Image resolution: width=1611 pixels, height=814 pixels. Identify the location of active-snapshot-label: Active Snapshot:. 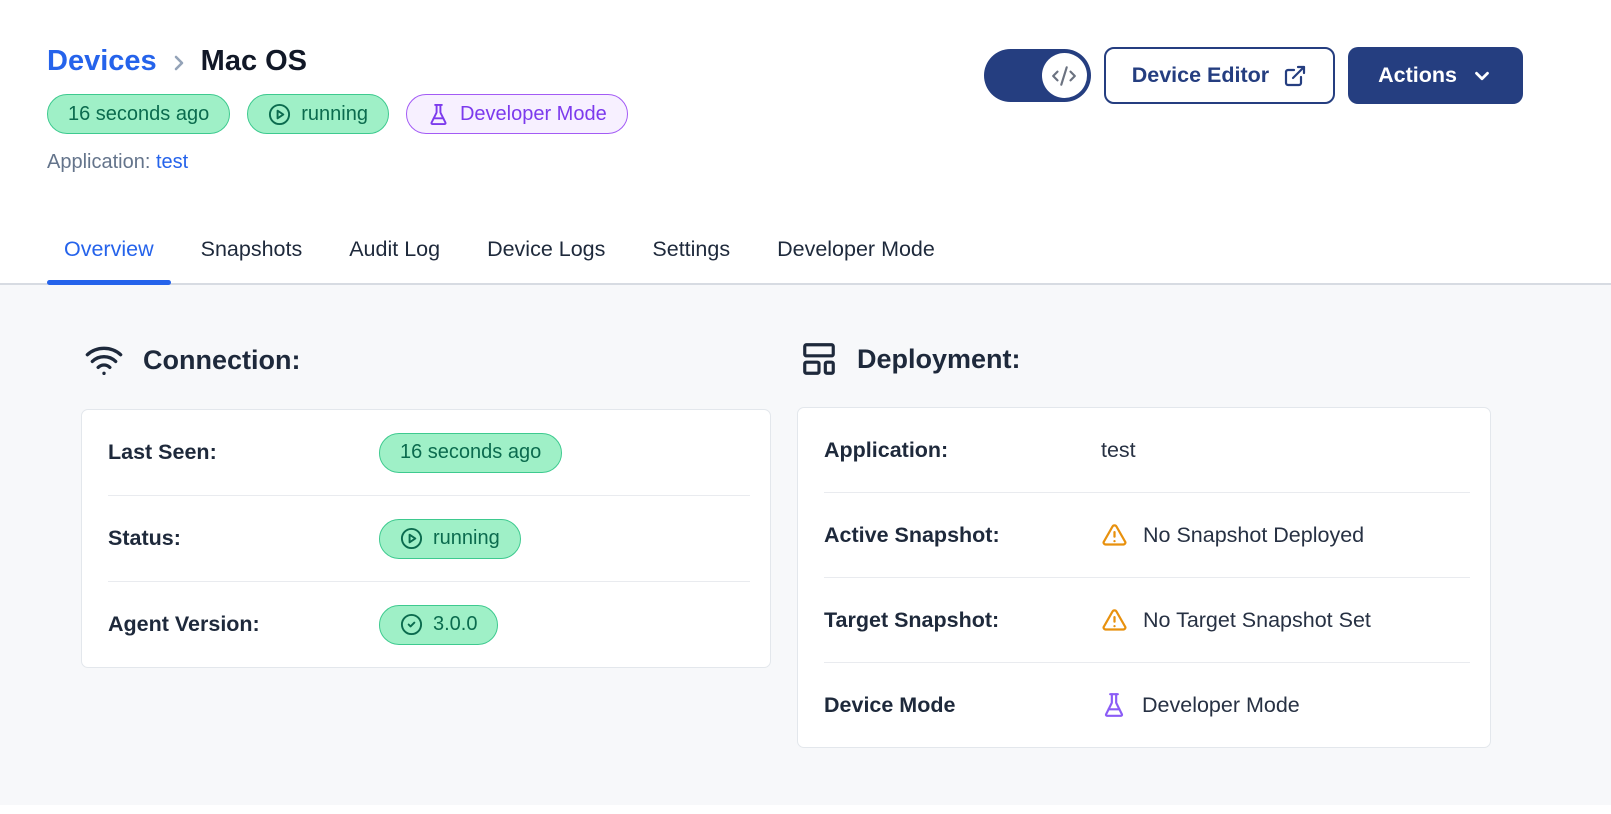
(912, 534).